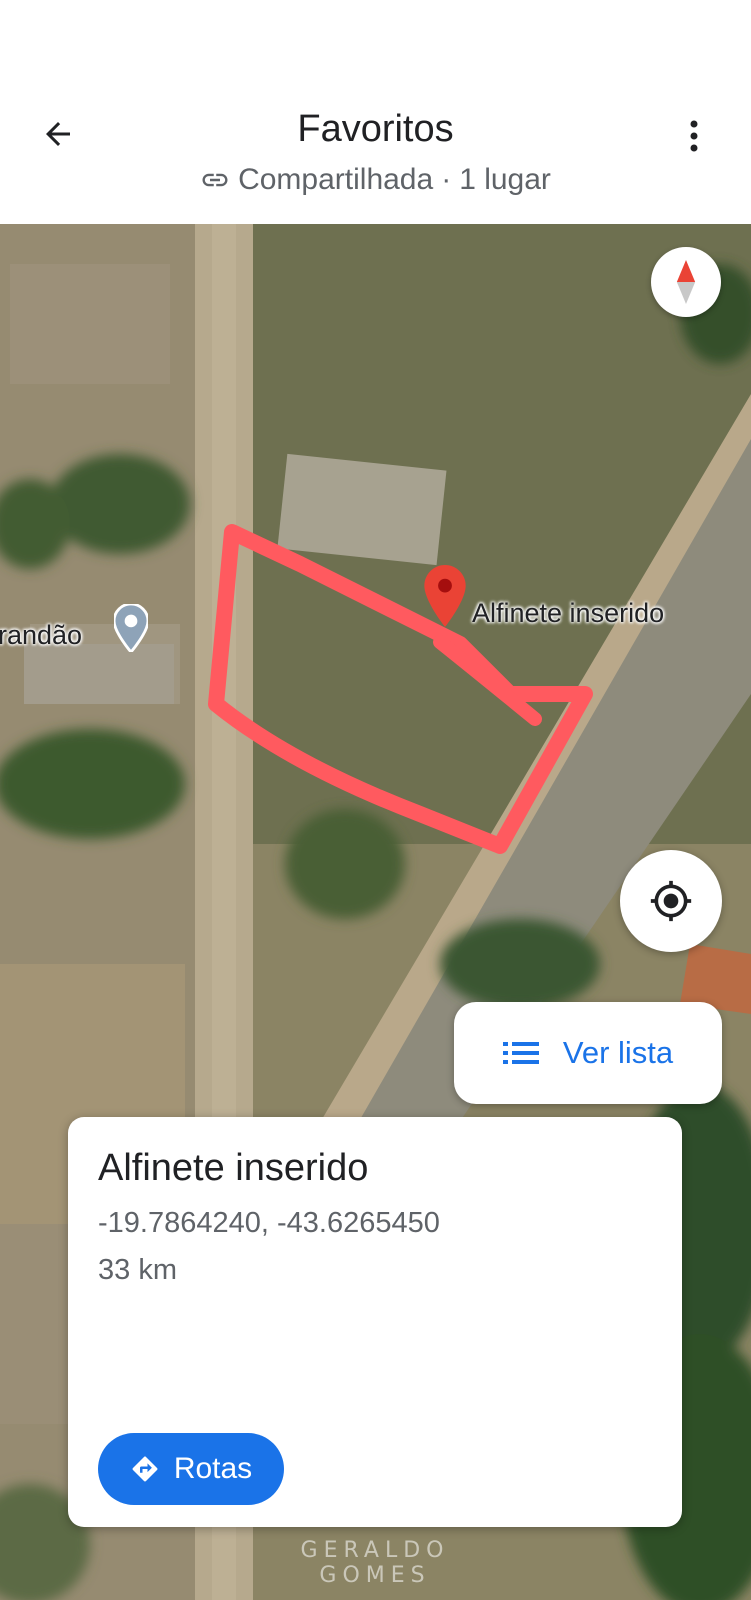 The width and height of the screenshot is (751, 1600). I want to click on directions-label: Rotas, so click(213, 1468).